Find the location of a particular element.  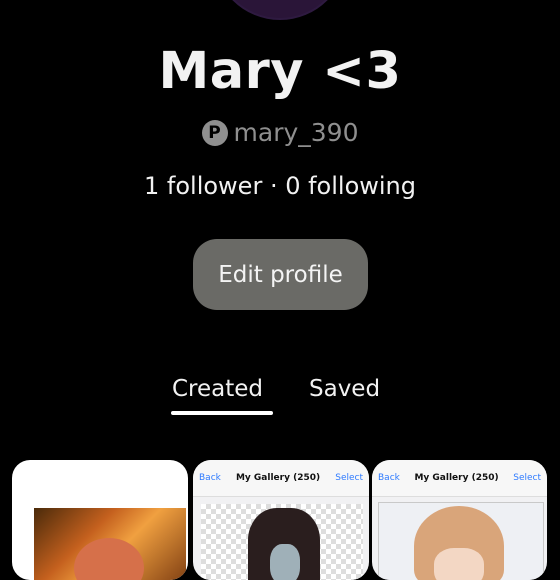

tab-saved: Saved is located at coordinates (344, 389).